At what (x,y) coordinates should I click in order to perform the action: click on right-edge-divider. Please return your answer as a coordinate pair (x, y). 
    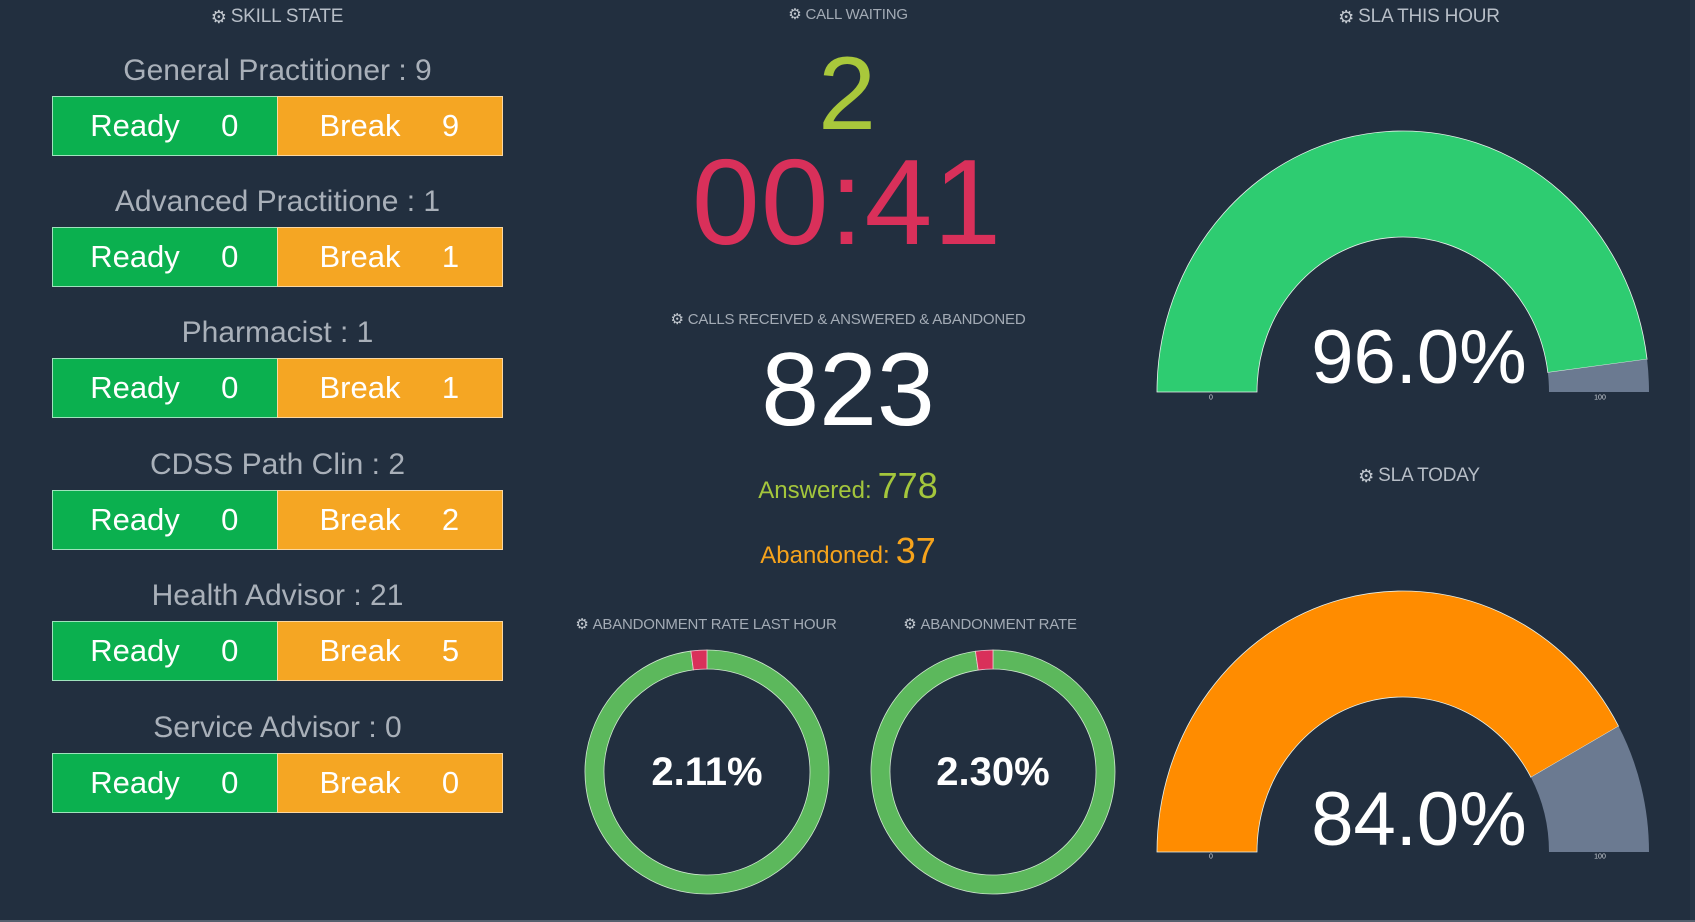
    Looking at the image, I should click on (1692, 461).